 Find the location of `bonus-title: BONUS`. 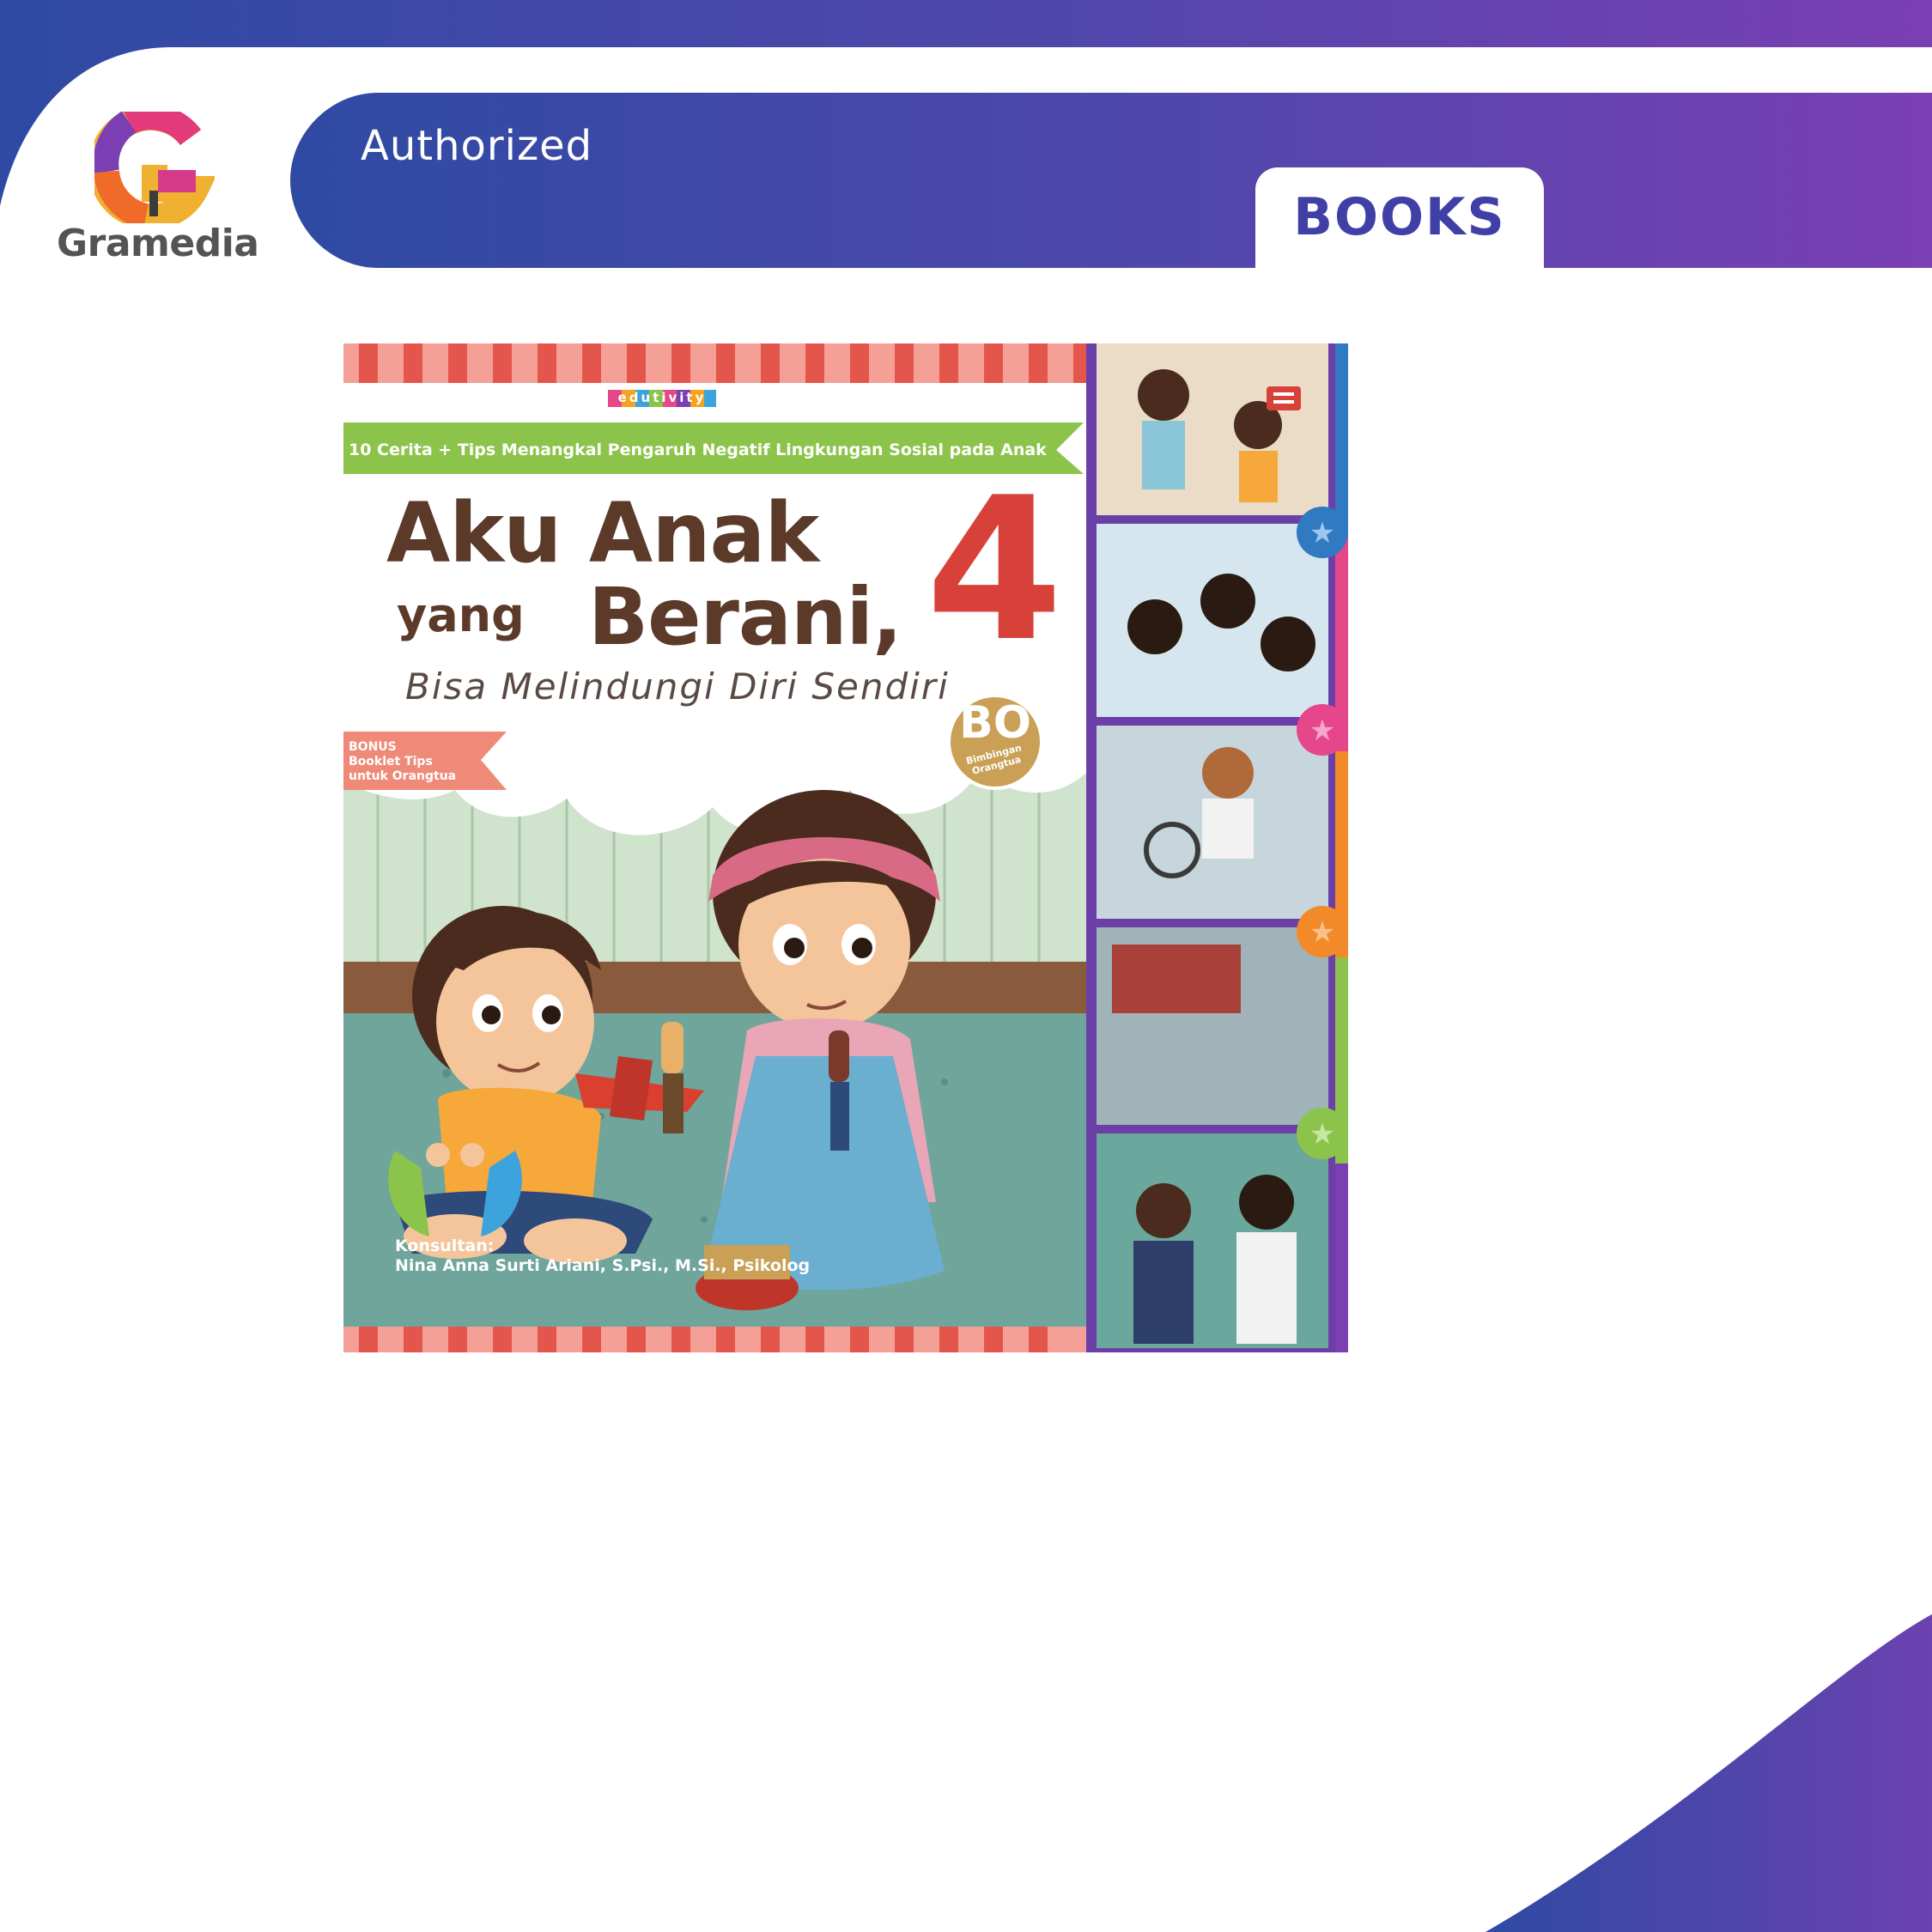

bonus-title: BONUS is located at coordinates (373, 747).